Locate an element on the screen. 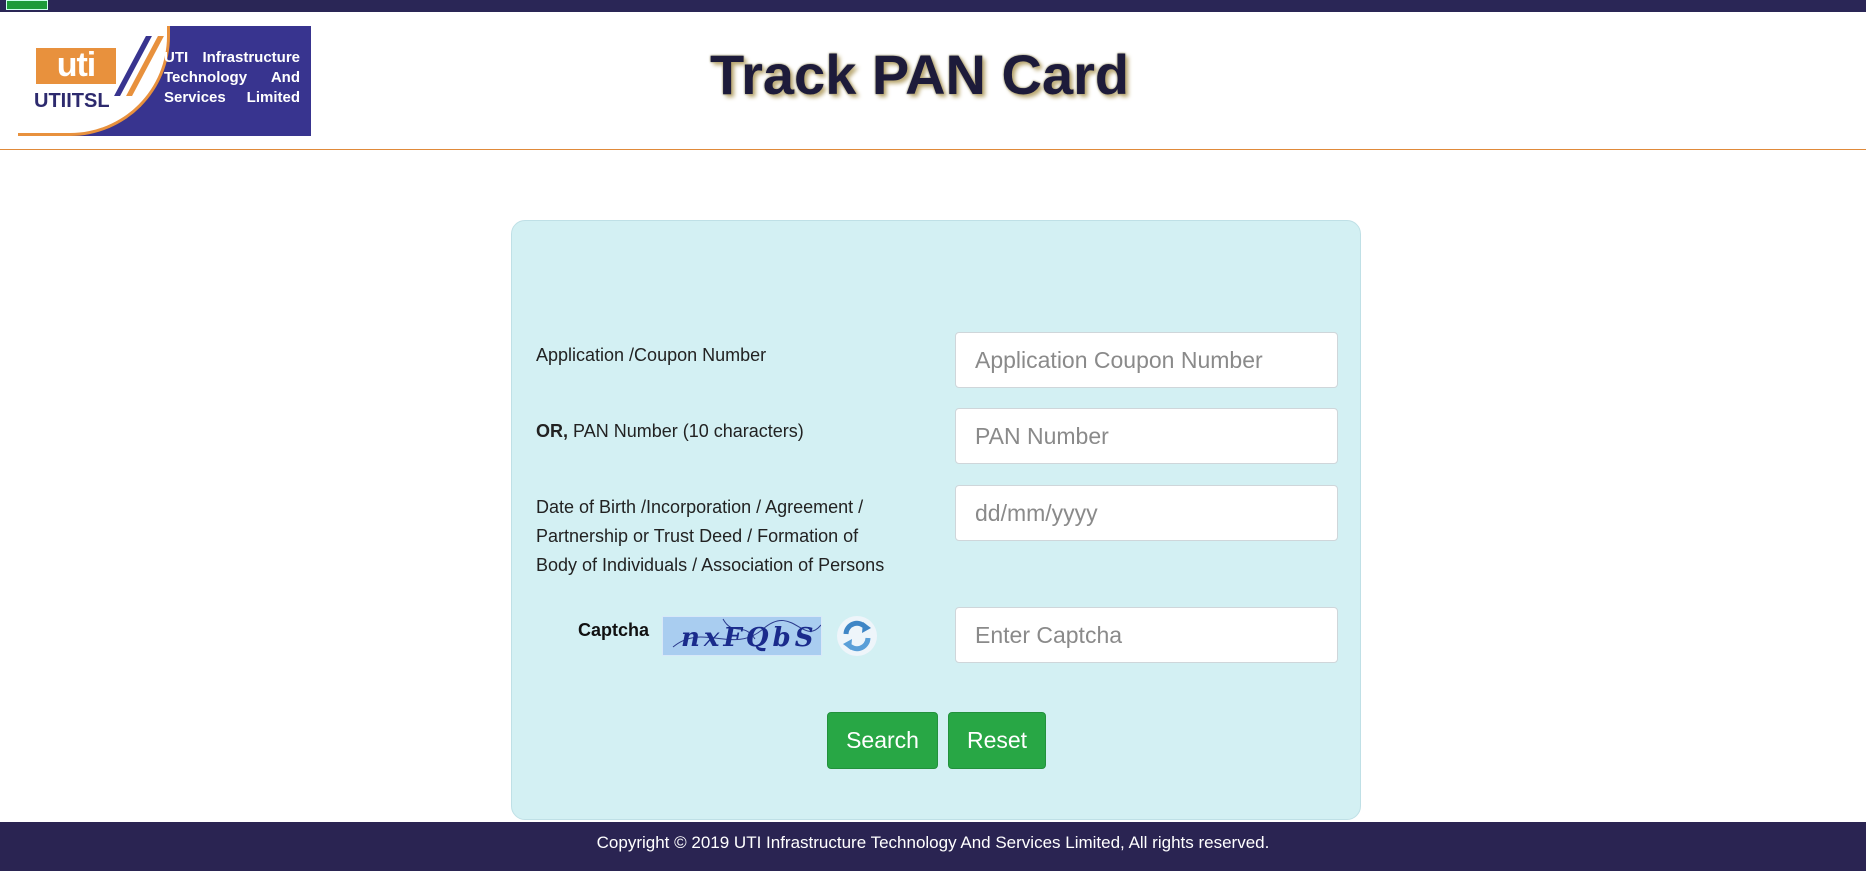  search-button: Search is located at coordinates (882, 740).